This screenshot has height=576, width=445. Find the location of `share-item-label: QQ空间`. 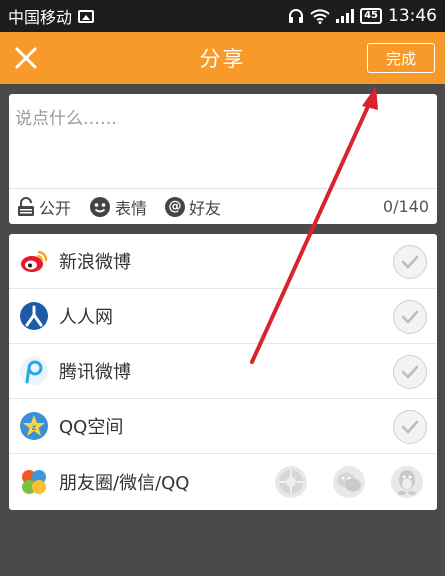

share-item-label: QQ空间 is located at coordinates (91, 427).